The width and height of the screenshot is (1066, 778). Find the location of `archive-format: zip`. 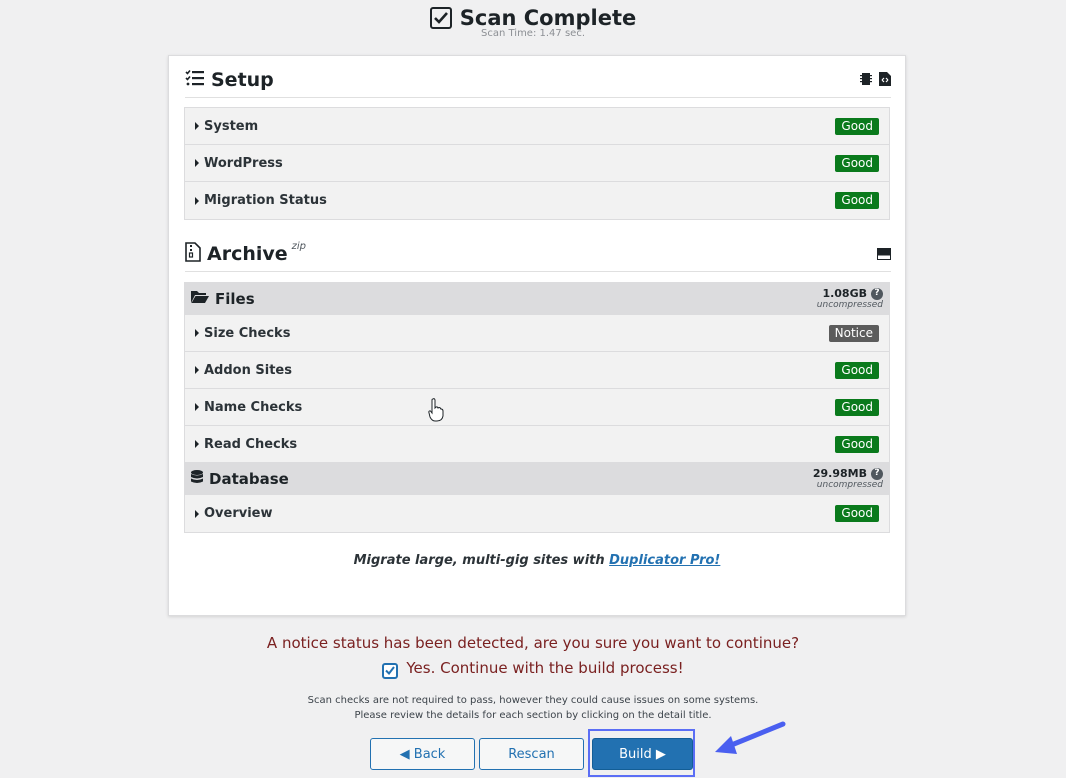

archive-format: zip is located at coordinates (299, 246).